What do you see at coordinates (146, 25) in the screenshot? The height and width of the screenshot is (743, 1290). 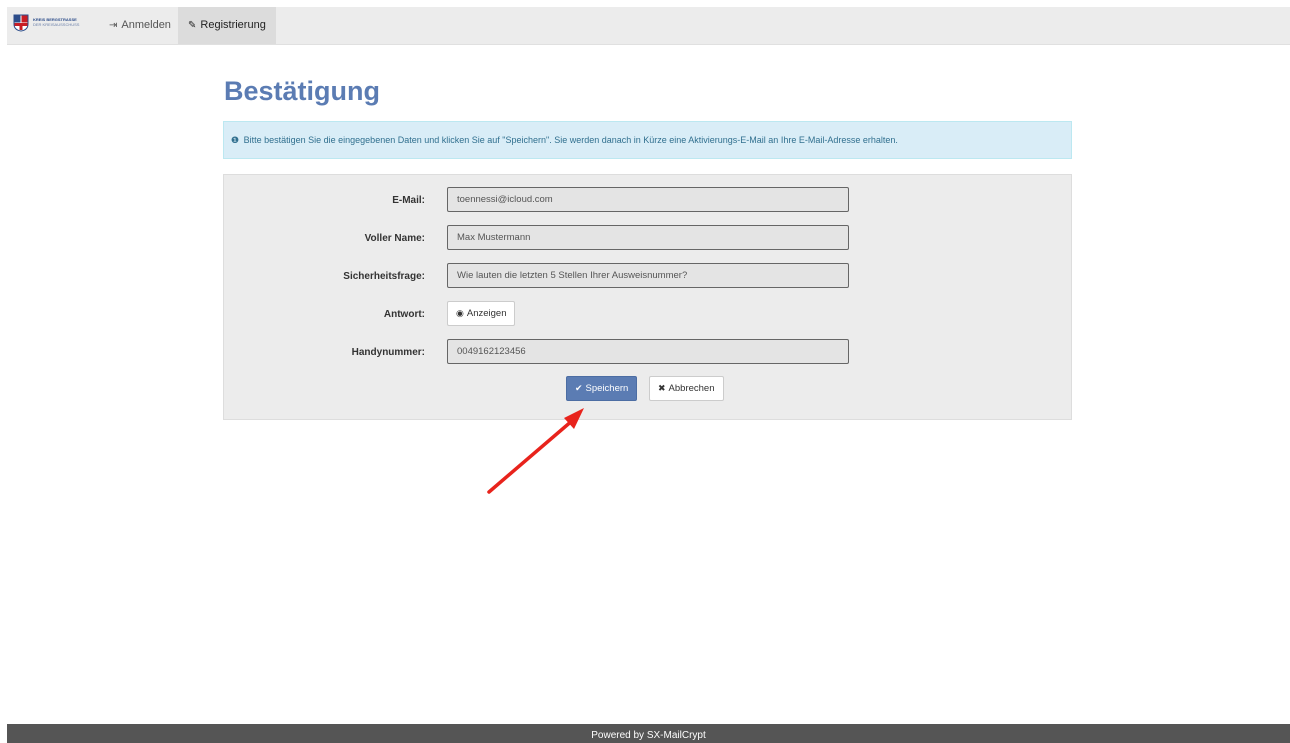 I see `nav-item-label: Anmelden` at bounding box center [146, 25].